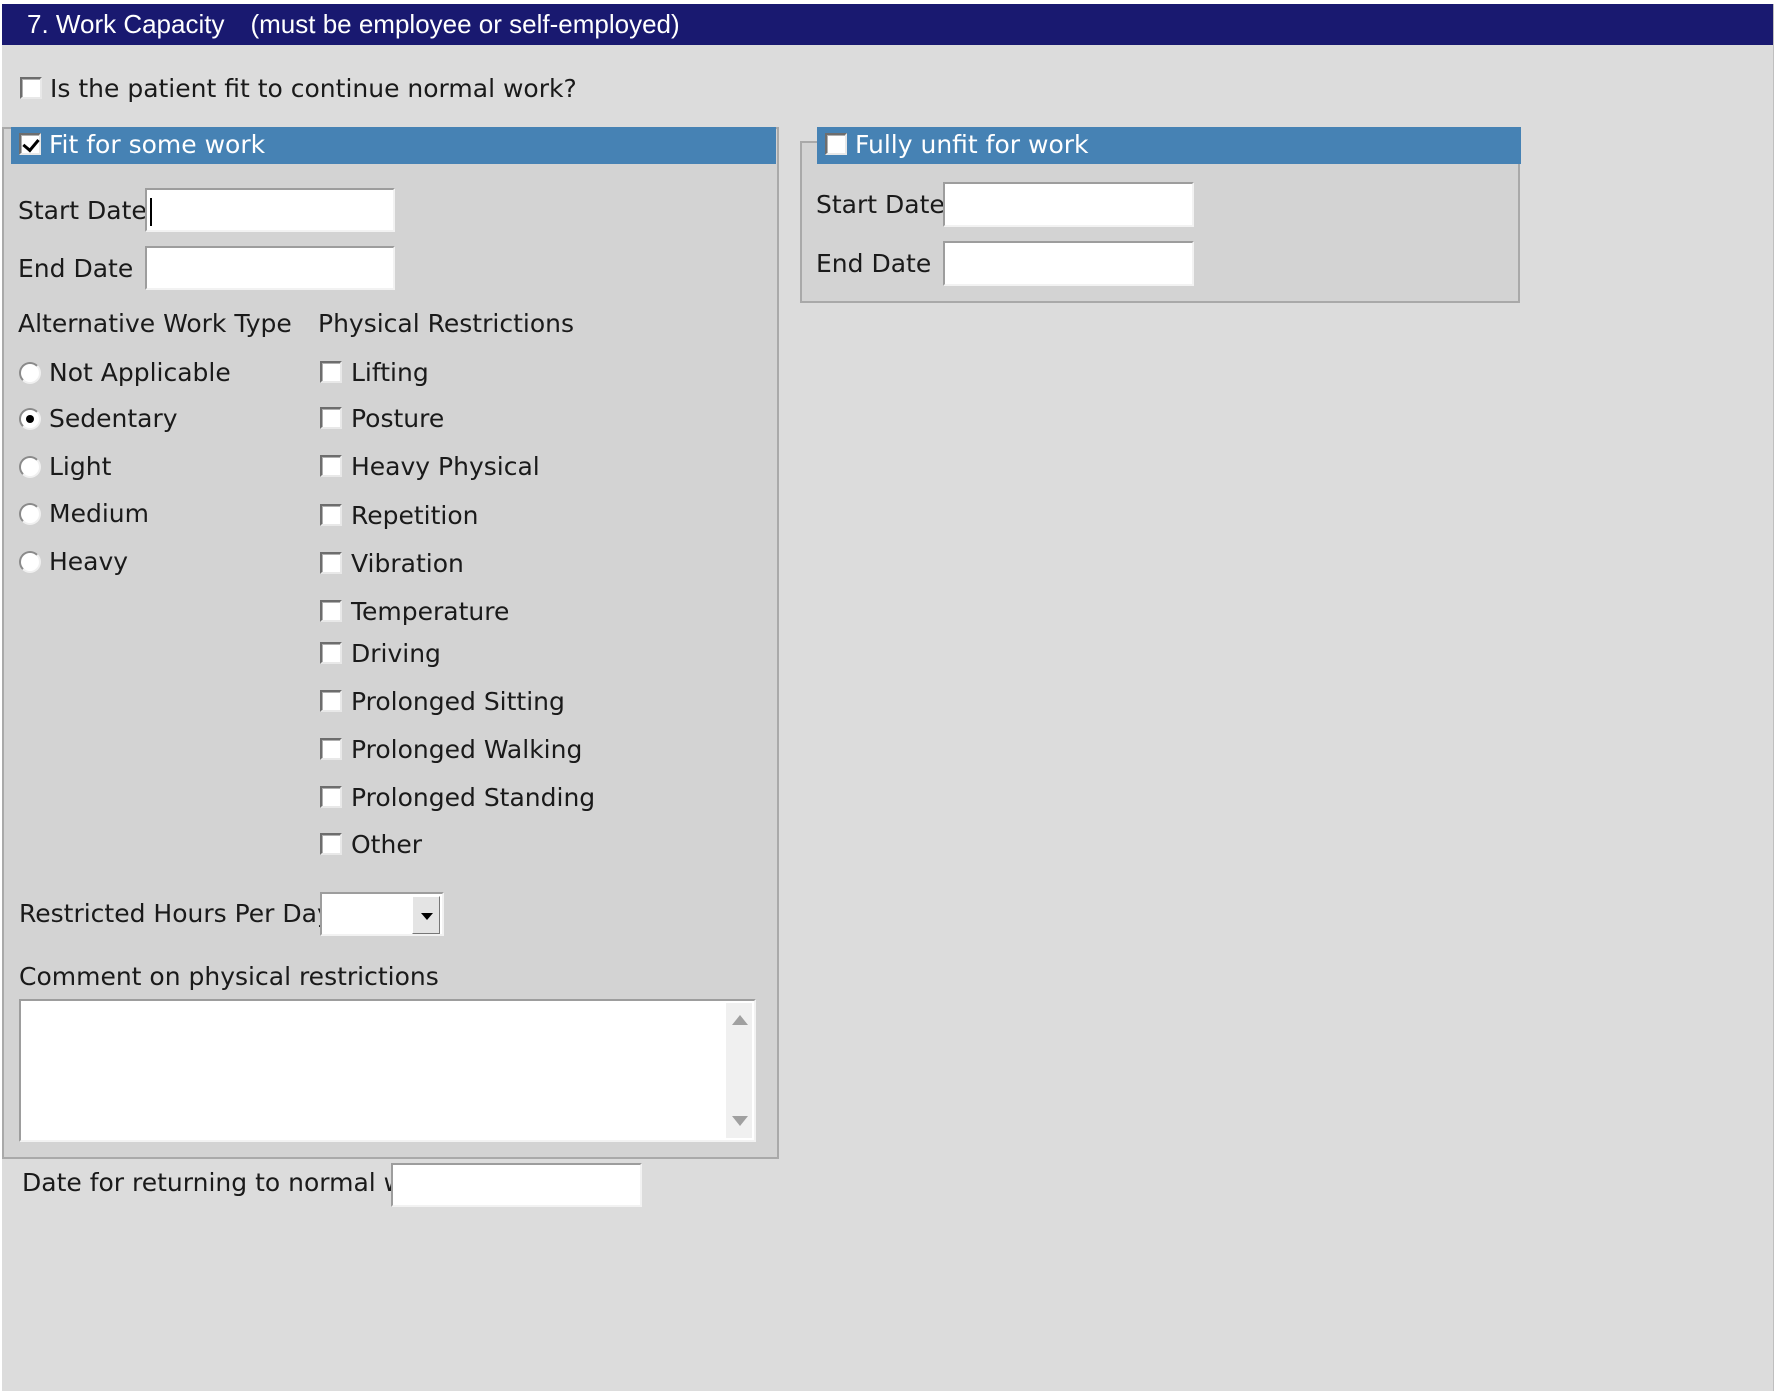 This screenshot has height=1391, width=1775. I want to click on scroll-down-icon, so click(740, 1121).